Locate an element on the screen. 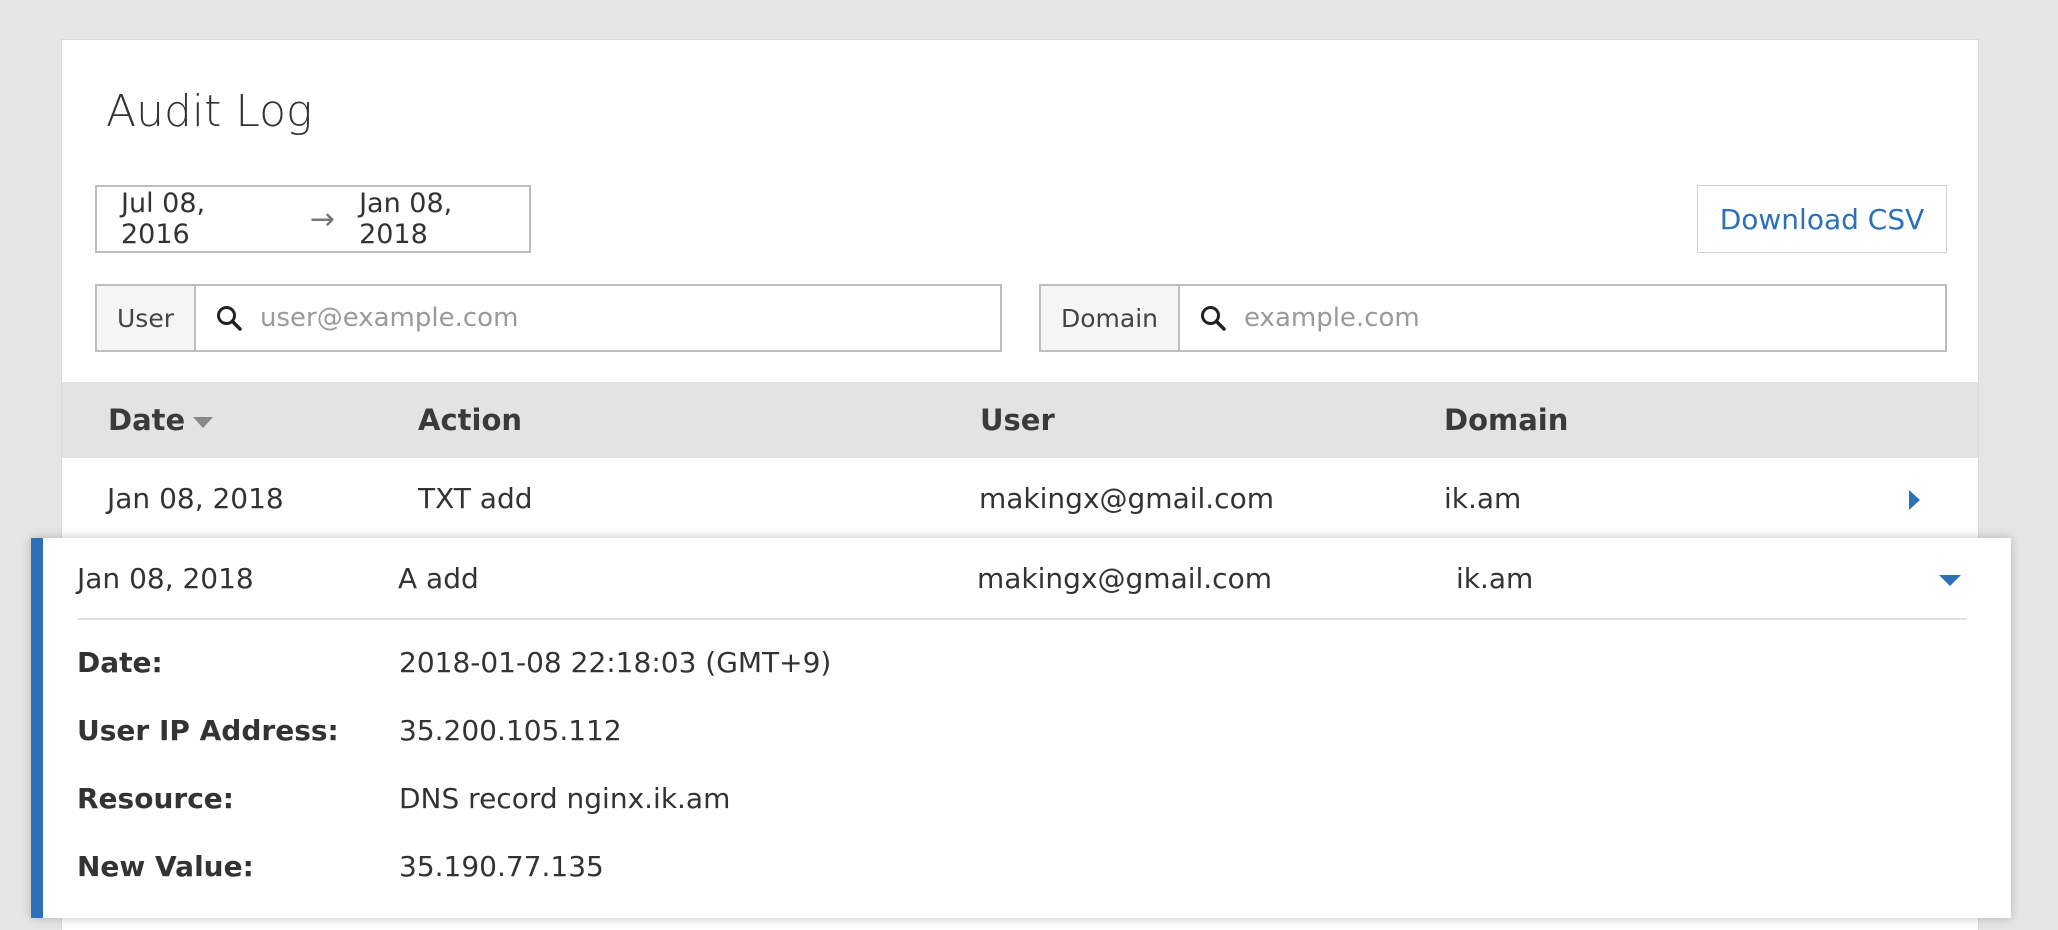 This screenshot has height=930, width=2058. date-range-end: Jan 08, 2018 is located at coordinates (406, 219).